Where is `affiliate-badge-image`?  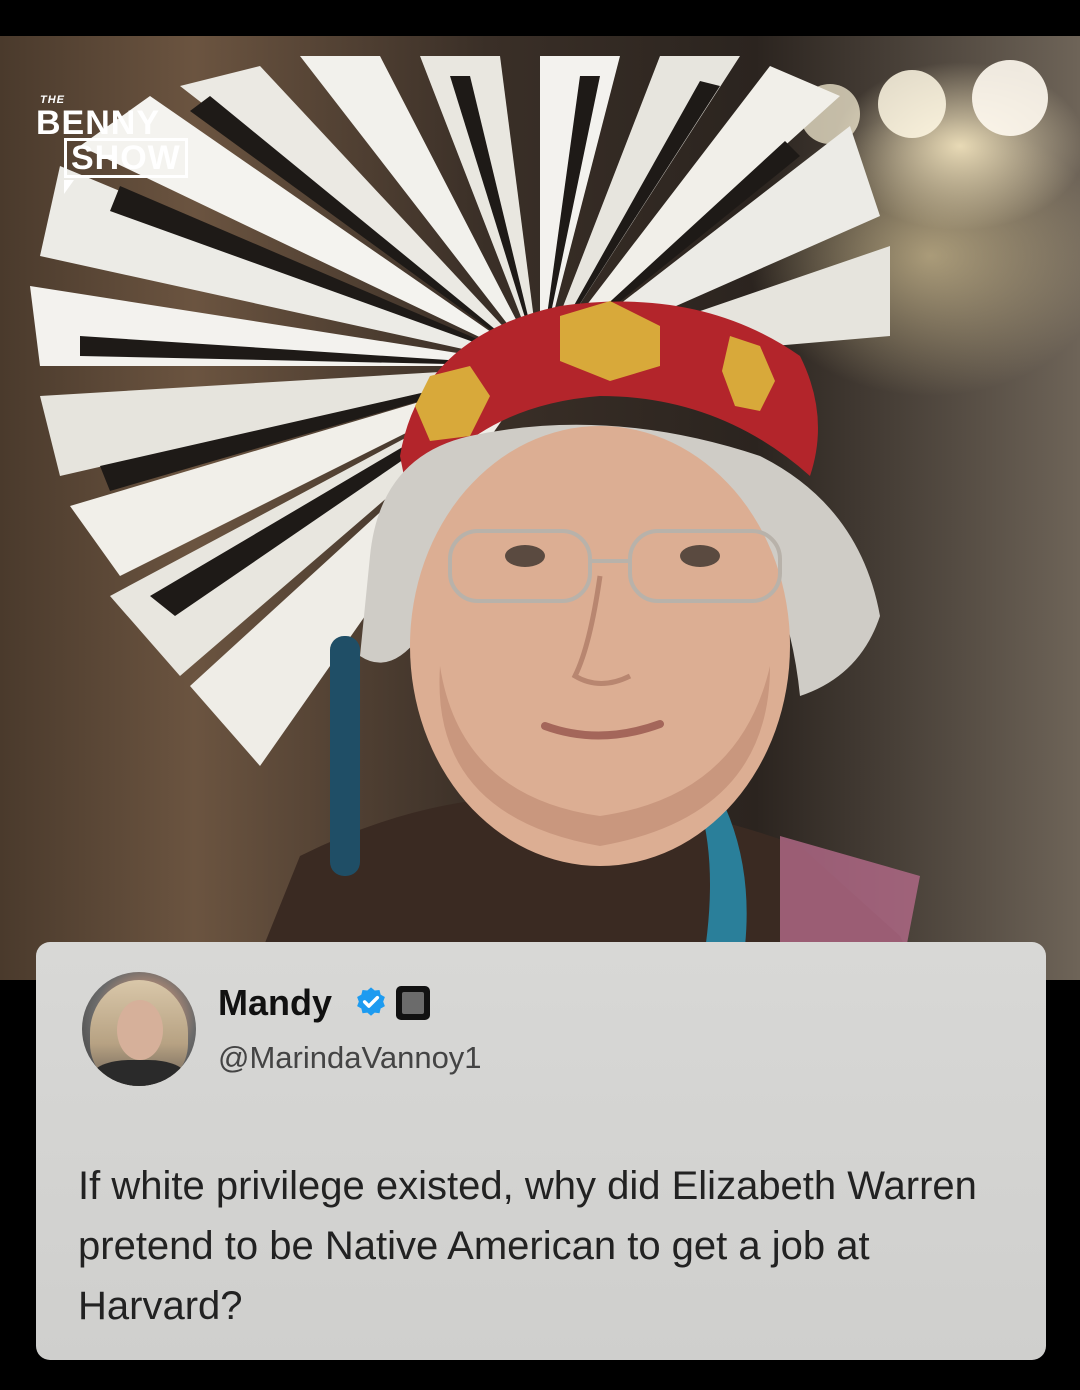 affiliate-badge-image is located at coordinates (413, 1003).